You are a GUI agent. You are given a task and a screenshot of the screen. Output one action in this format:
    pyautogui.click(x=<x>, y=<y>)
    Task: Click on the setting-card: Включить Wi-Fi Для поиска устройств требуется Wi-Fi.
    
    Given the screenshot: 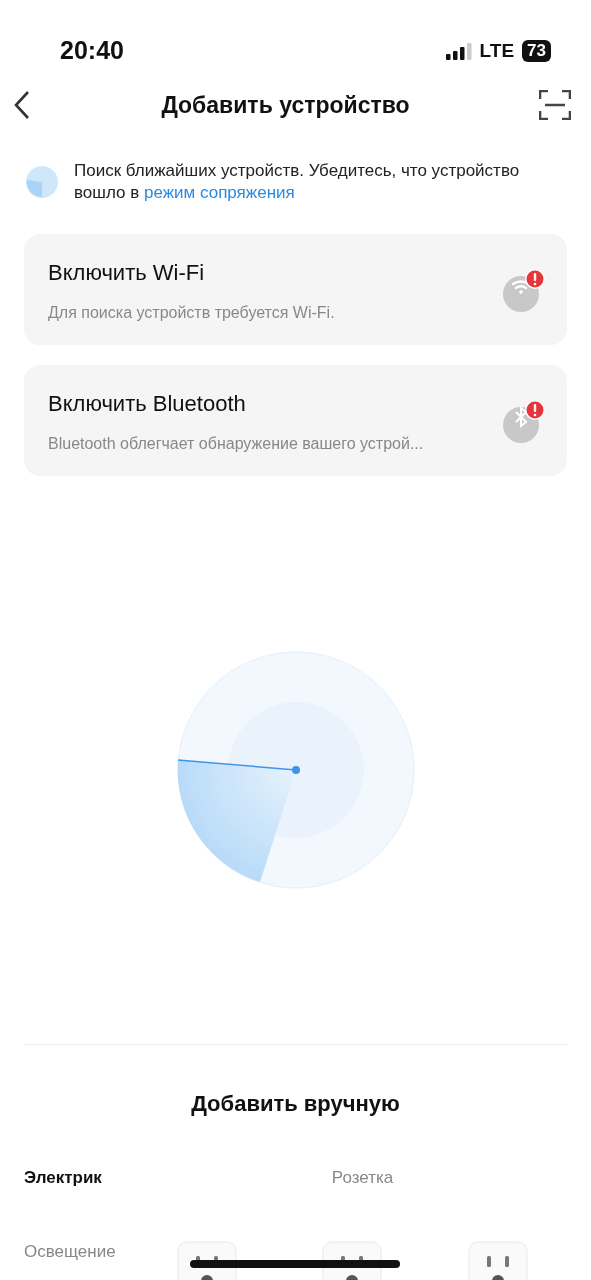 What is the action you would take?
    pyautogui.click(x=295, y=289)
    